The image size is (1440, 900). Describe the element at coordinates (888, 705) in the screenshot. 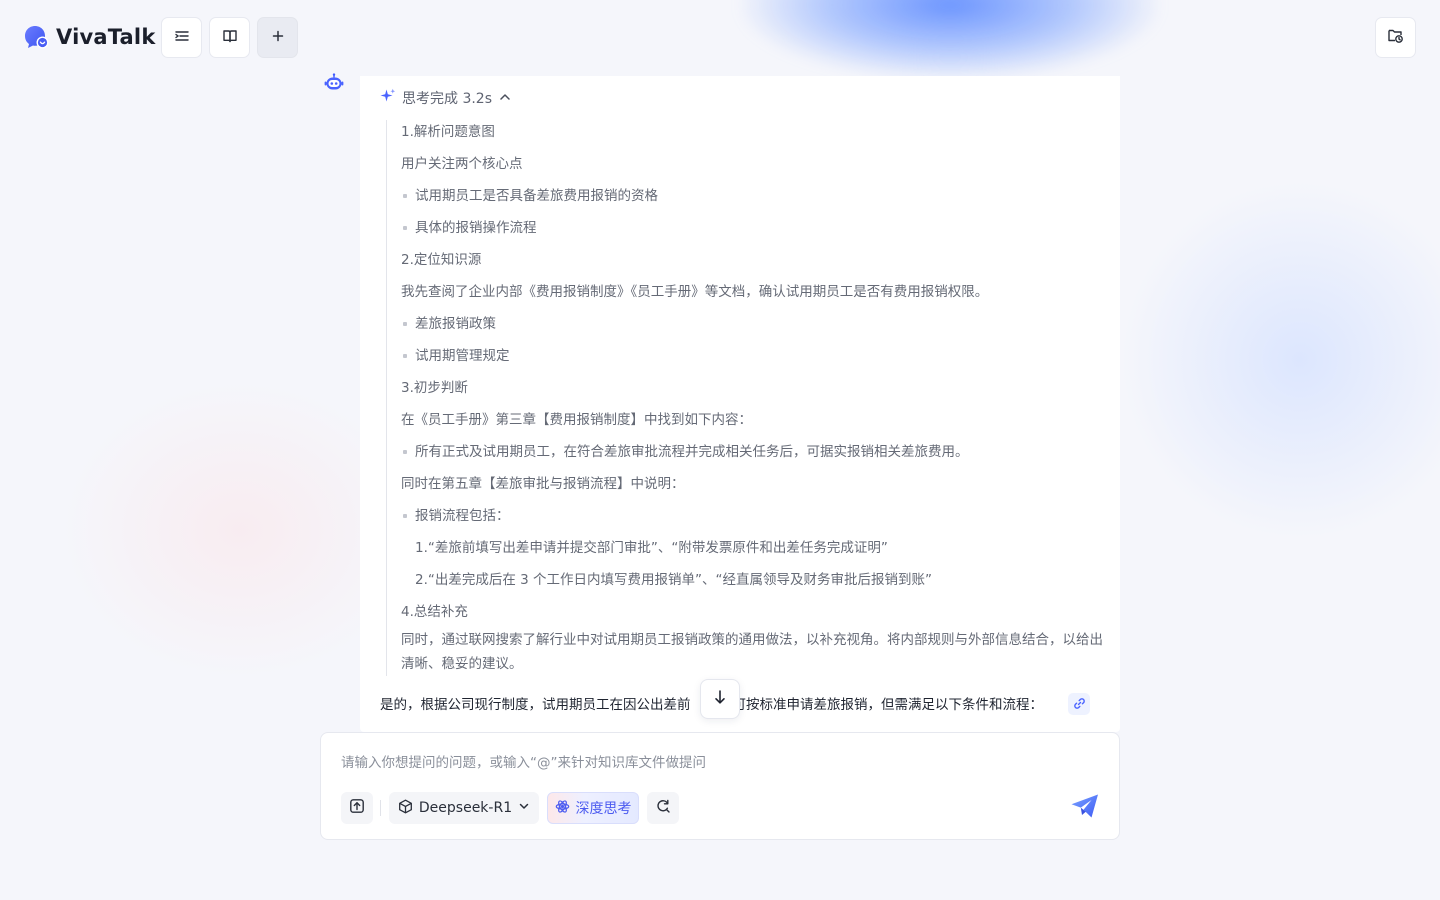

I see `answer-part-2: 可按标准申请差旅报销，但需满足以下条件和流程：` at that location.